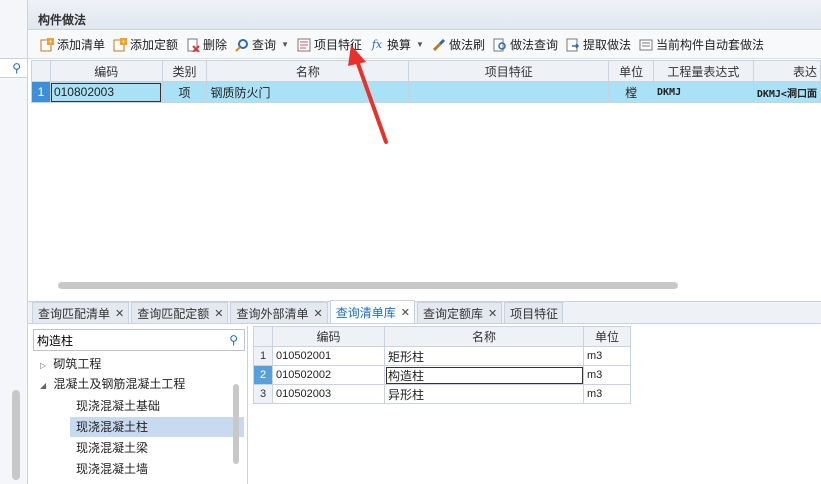  What do you see at coordinates (484, 336) in the screenshot?
I see `col-header-name: 名称` at bounding box center [484, 336].